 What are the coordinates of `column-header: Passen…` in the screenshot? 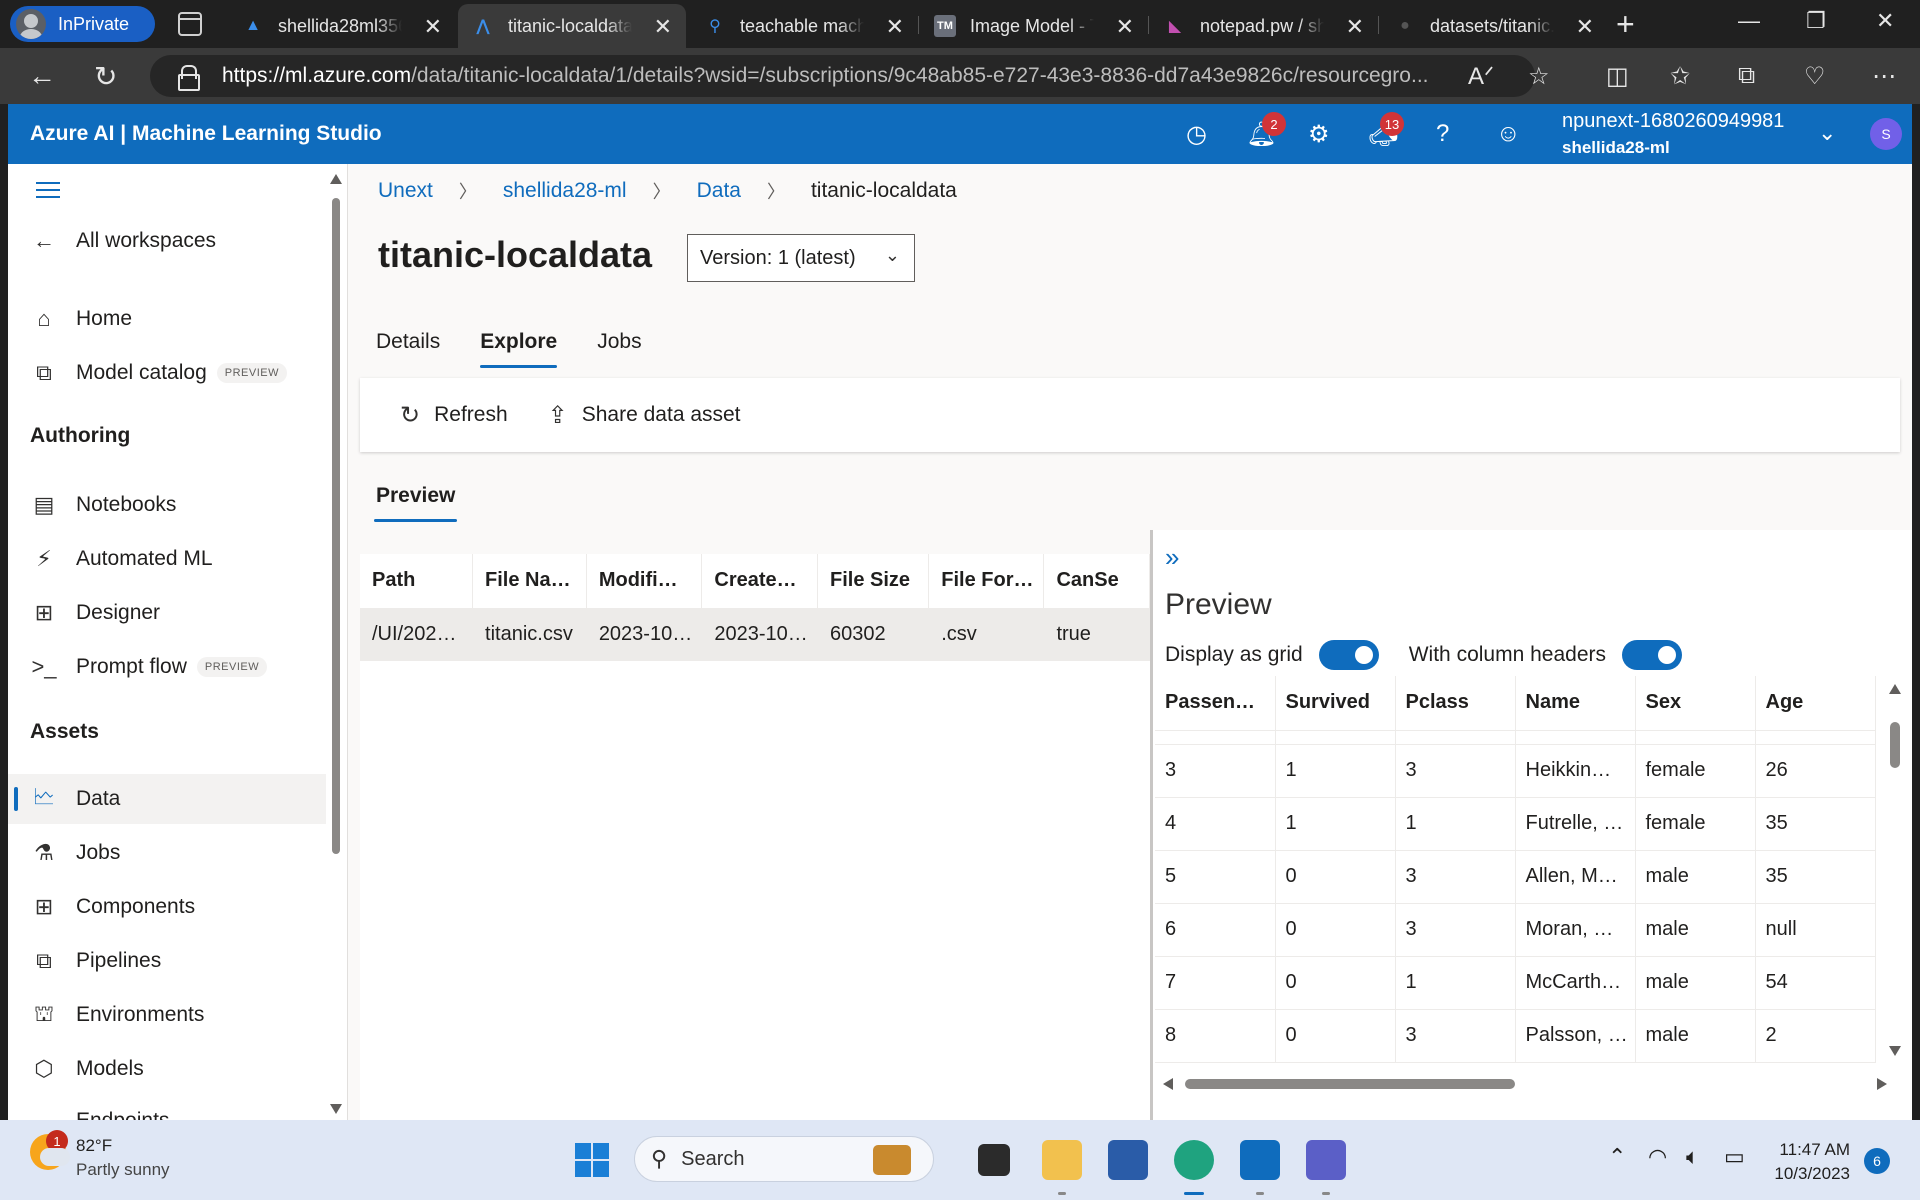 It's located at (1215, 703).